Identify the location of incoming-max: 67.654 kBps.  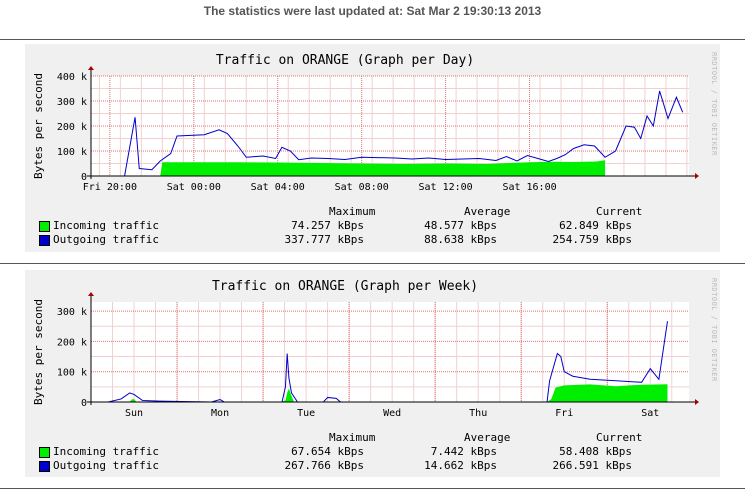
(327, 451).